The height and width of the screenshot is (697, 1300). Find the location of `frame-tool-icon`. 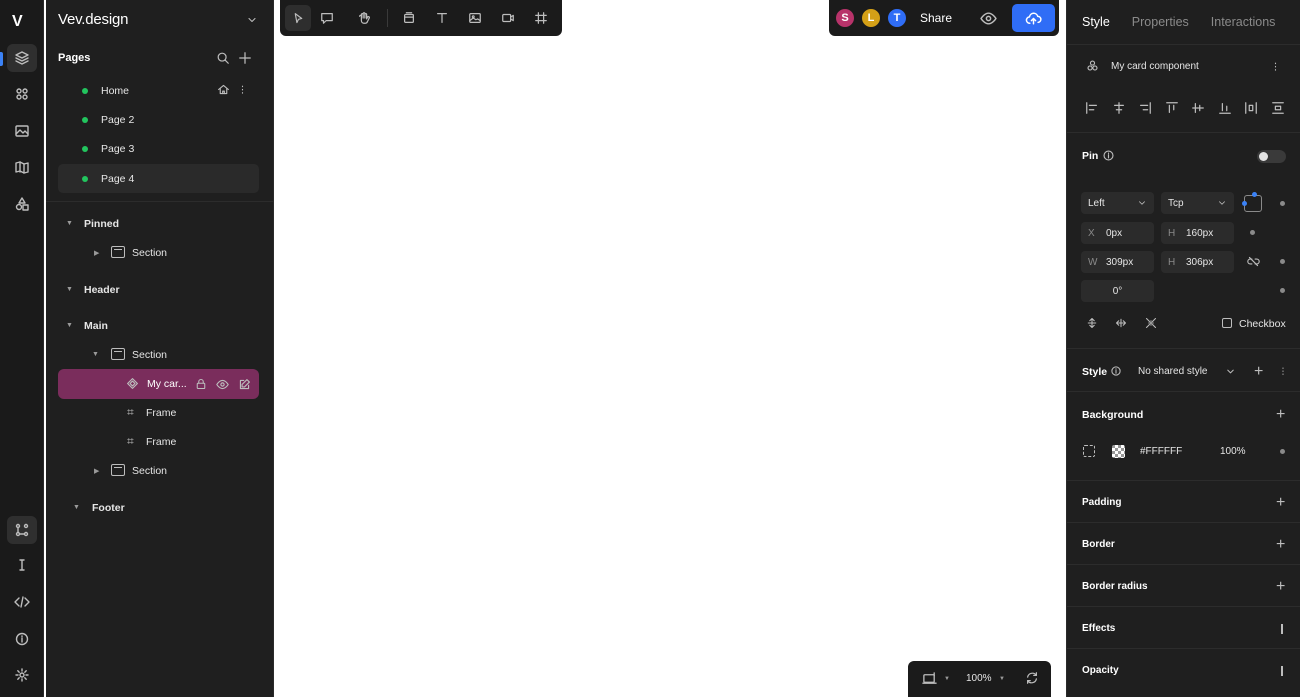

frame-tool-icon is located at coordinates (541, 18).